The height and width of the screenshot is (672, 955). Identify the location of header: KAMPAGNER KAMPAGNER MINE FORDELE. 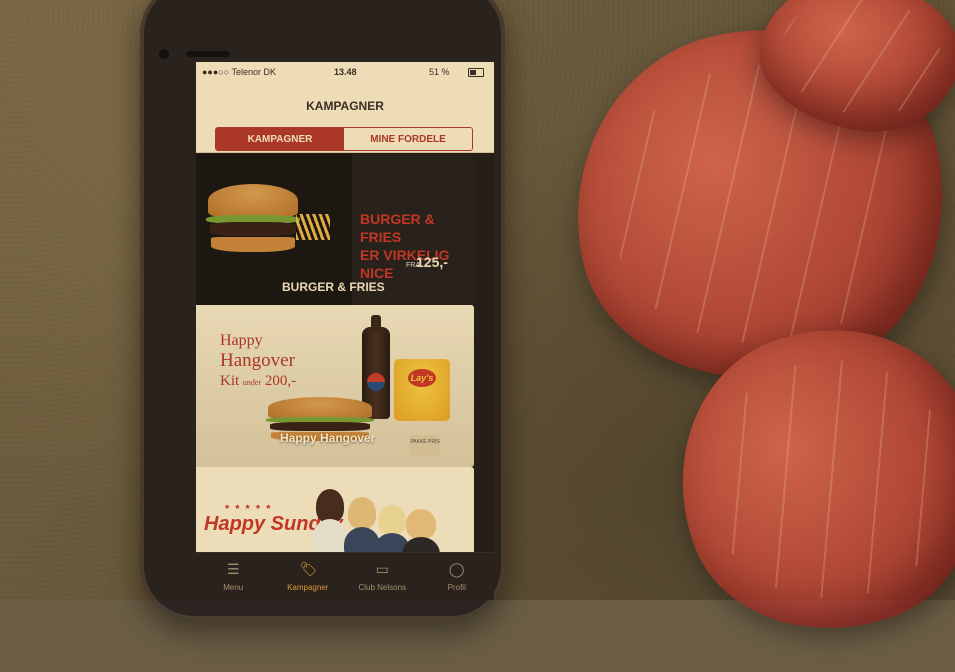
(345, 117).